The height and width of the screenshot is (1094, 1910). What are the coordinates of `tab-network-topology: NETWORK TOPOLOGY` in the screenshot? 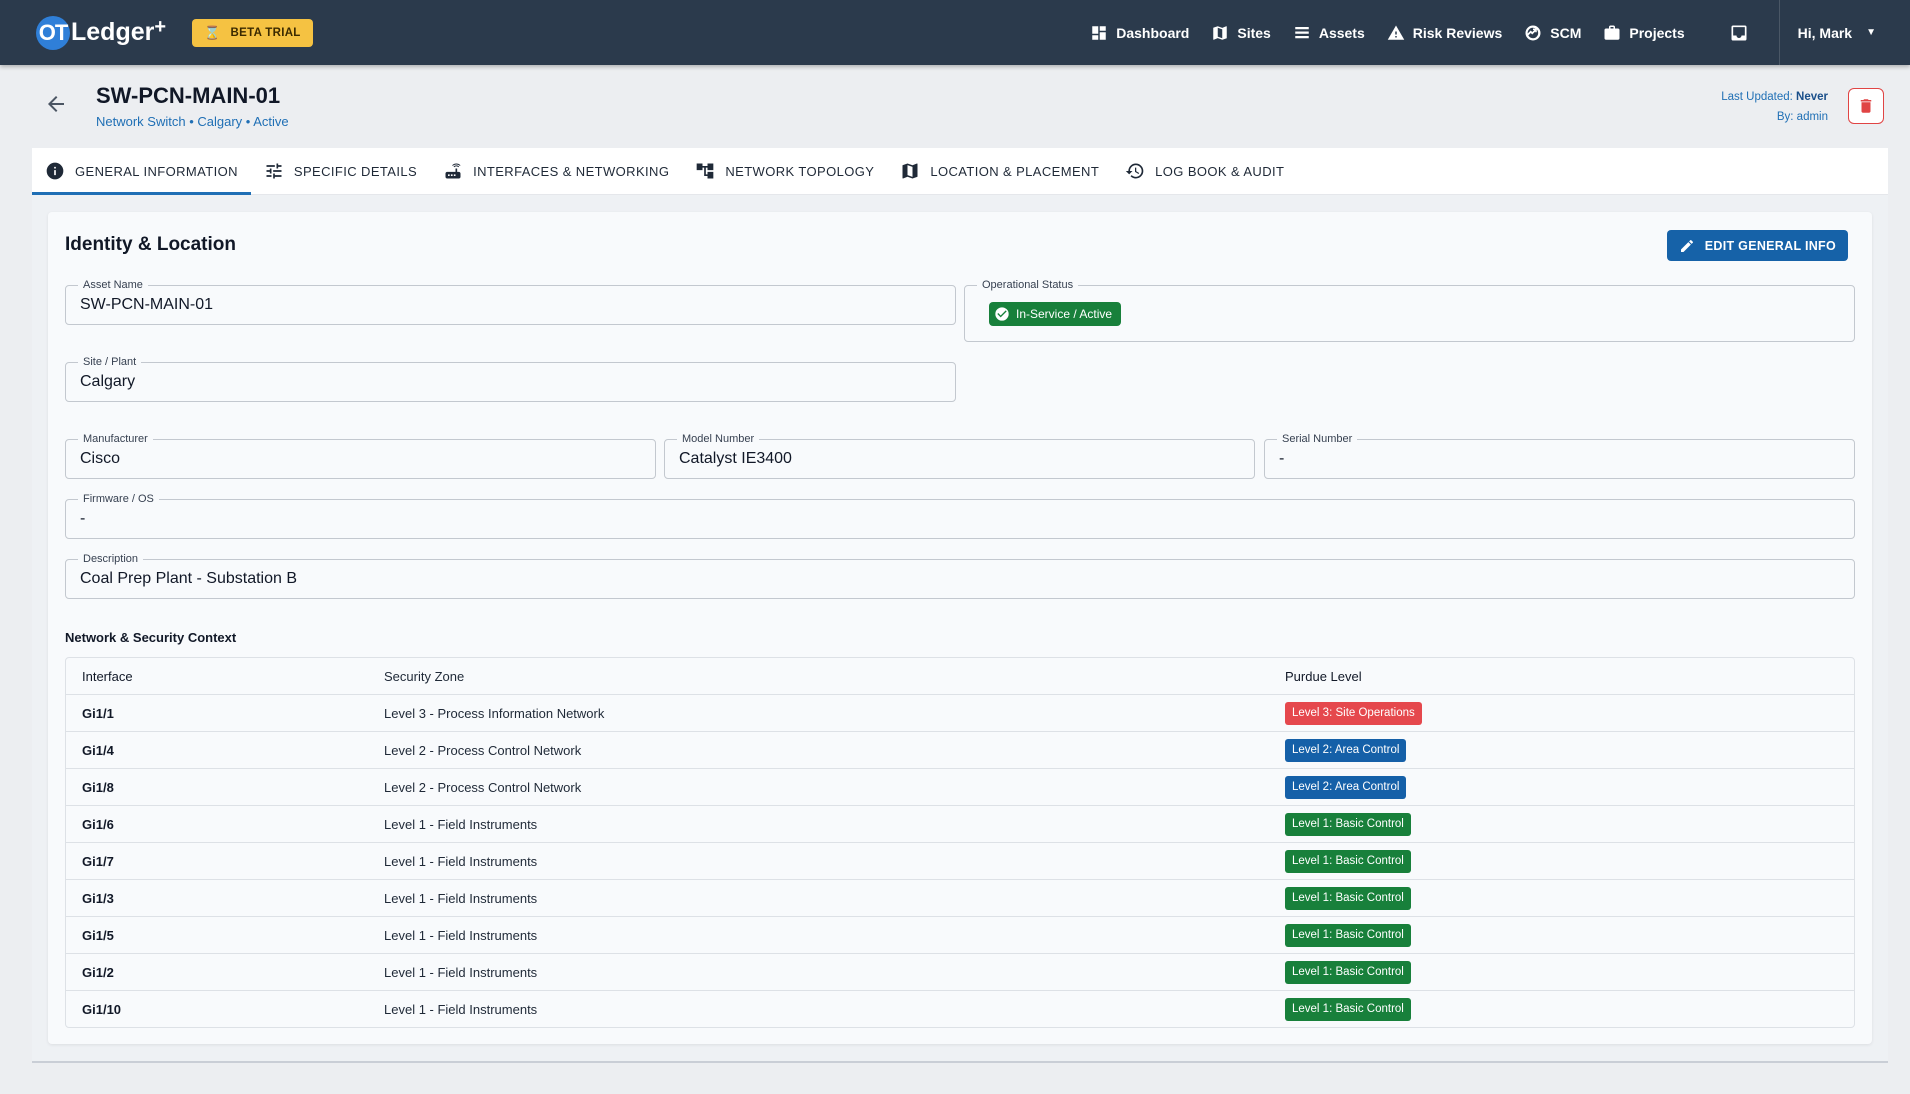 It's located at (784, 171).